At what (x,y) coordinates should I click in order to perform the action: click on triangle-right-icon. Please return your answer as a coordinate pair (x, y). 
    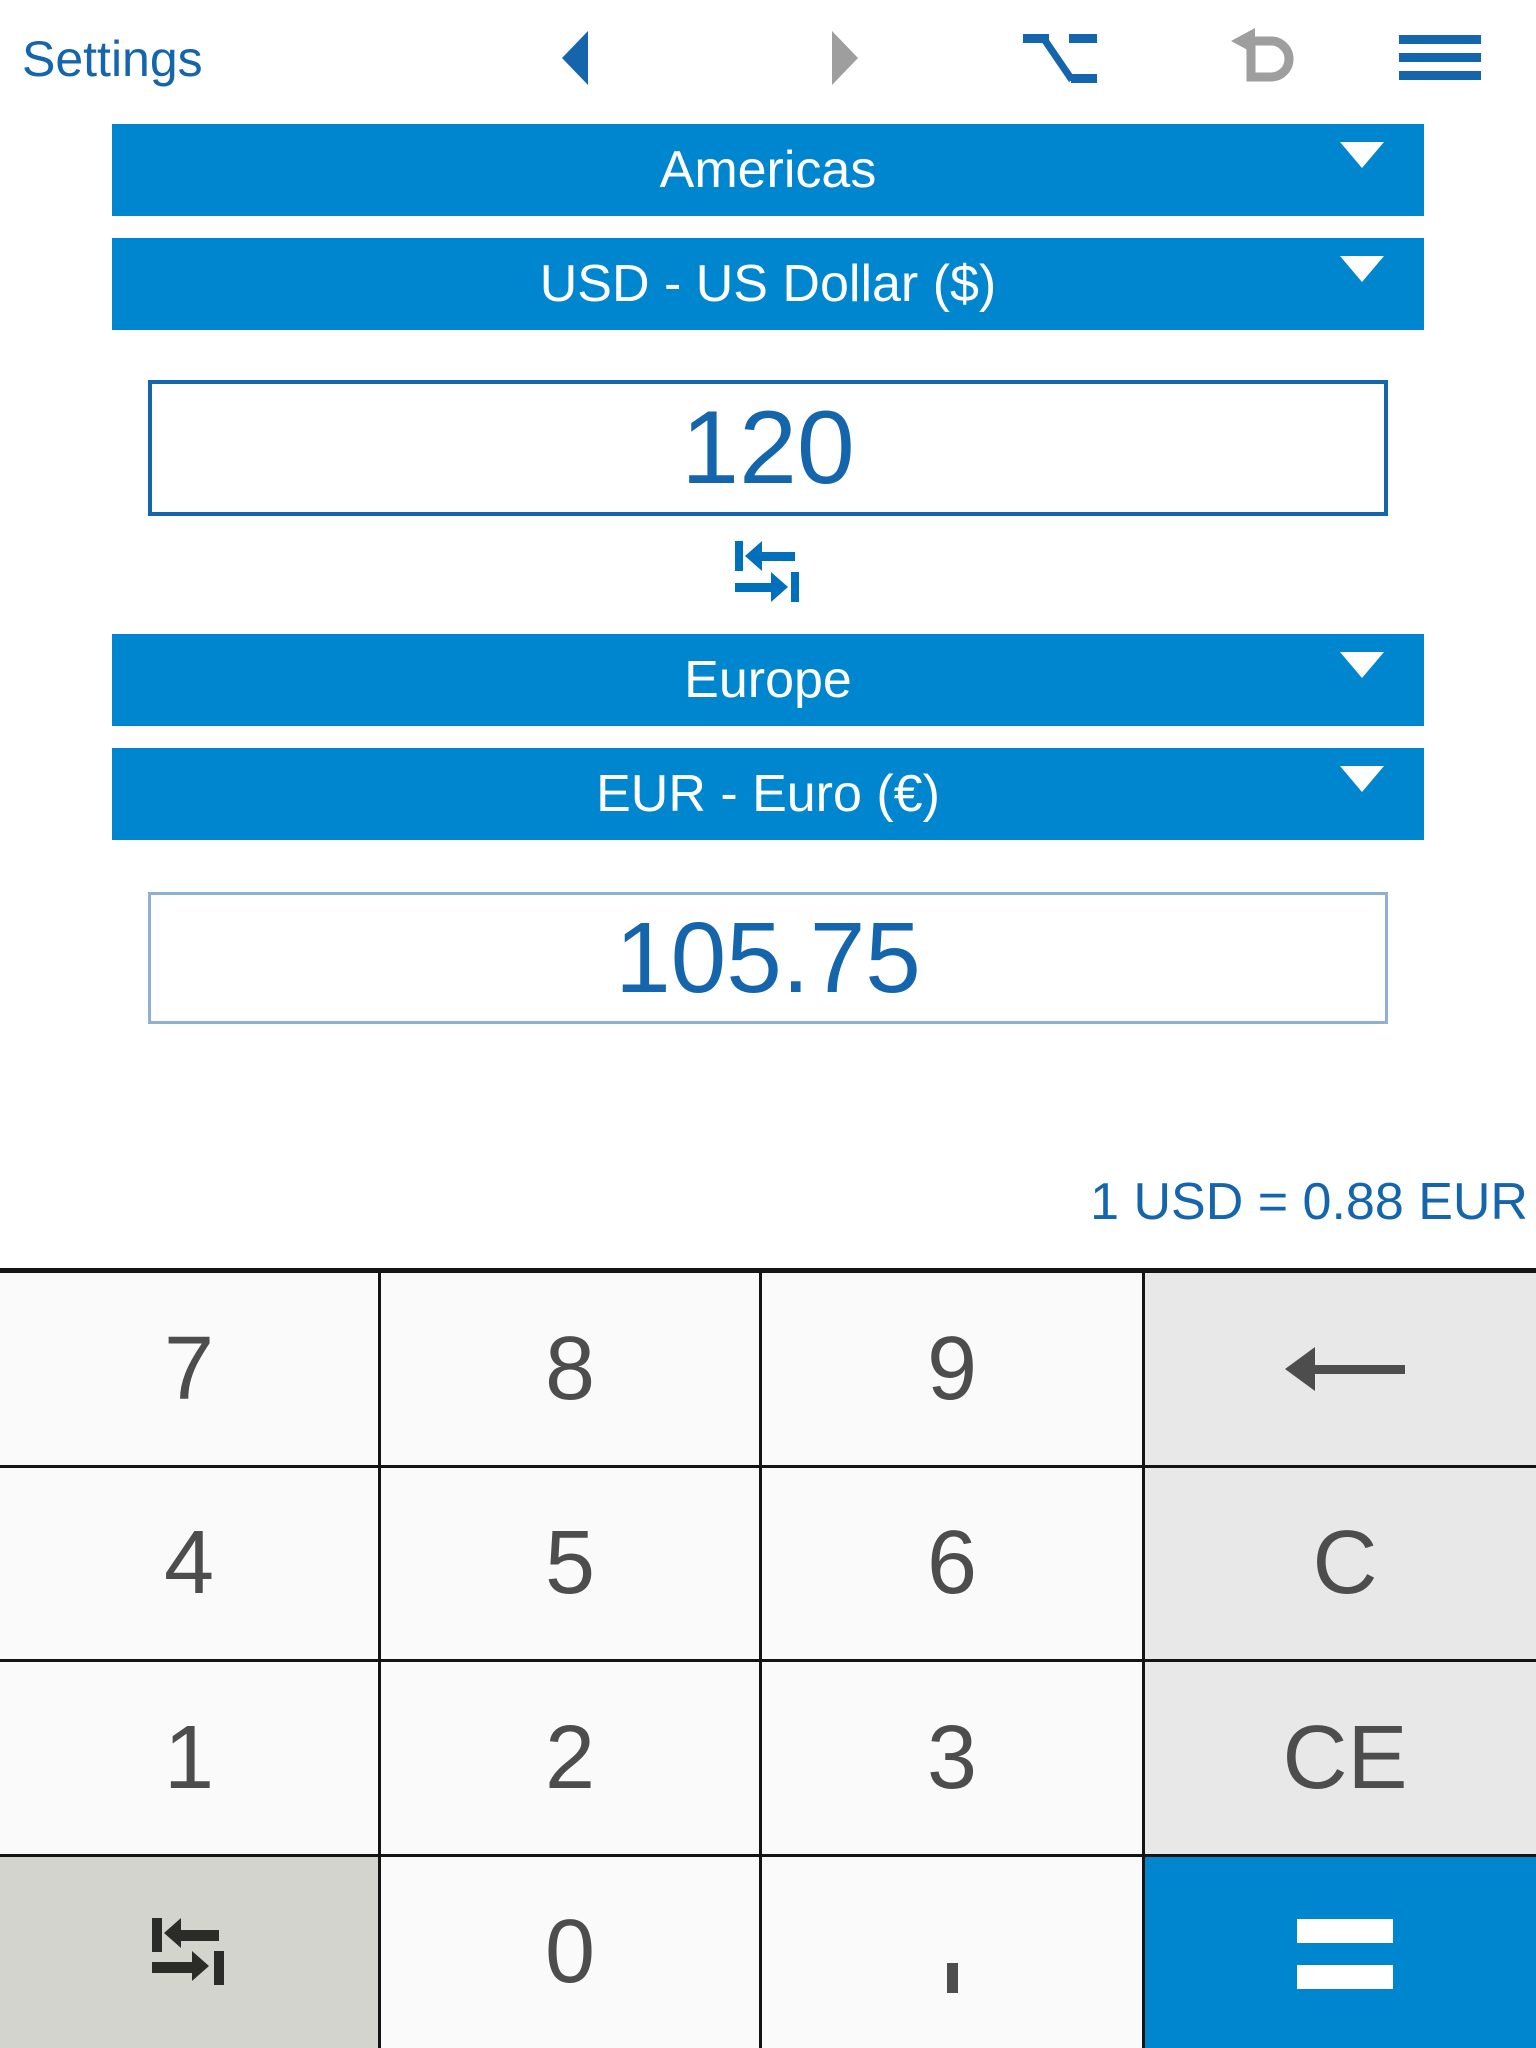
    Looking at the image, I should click on (845, 58).